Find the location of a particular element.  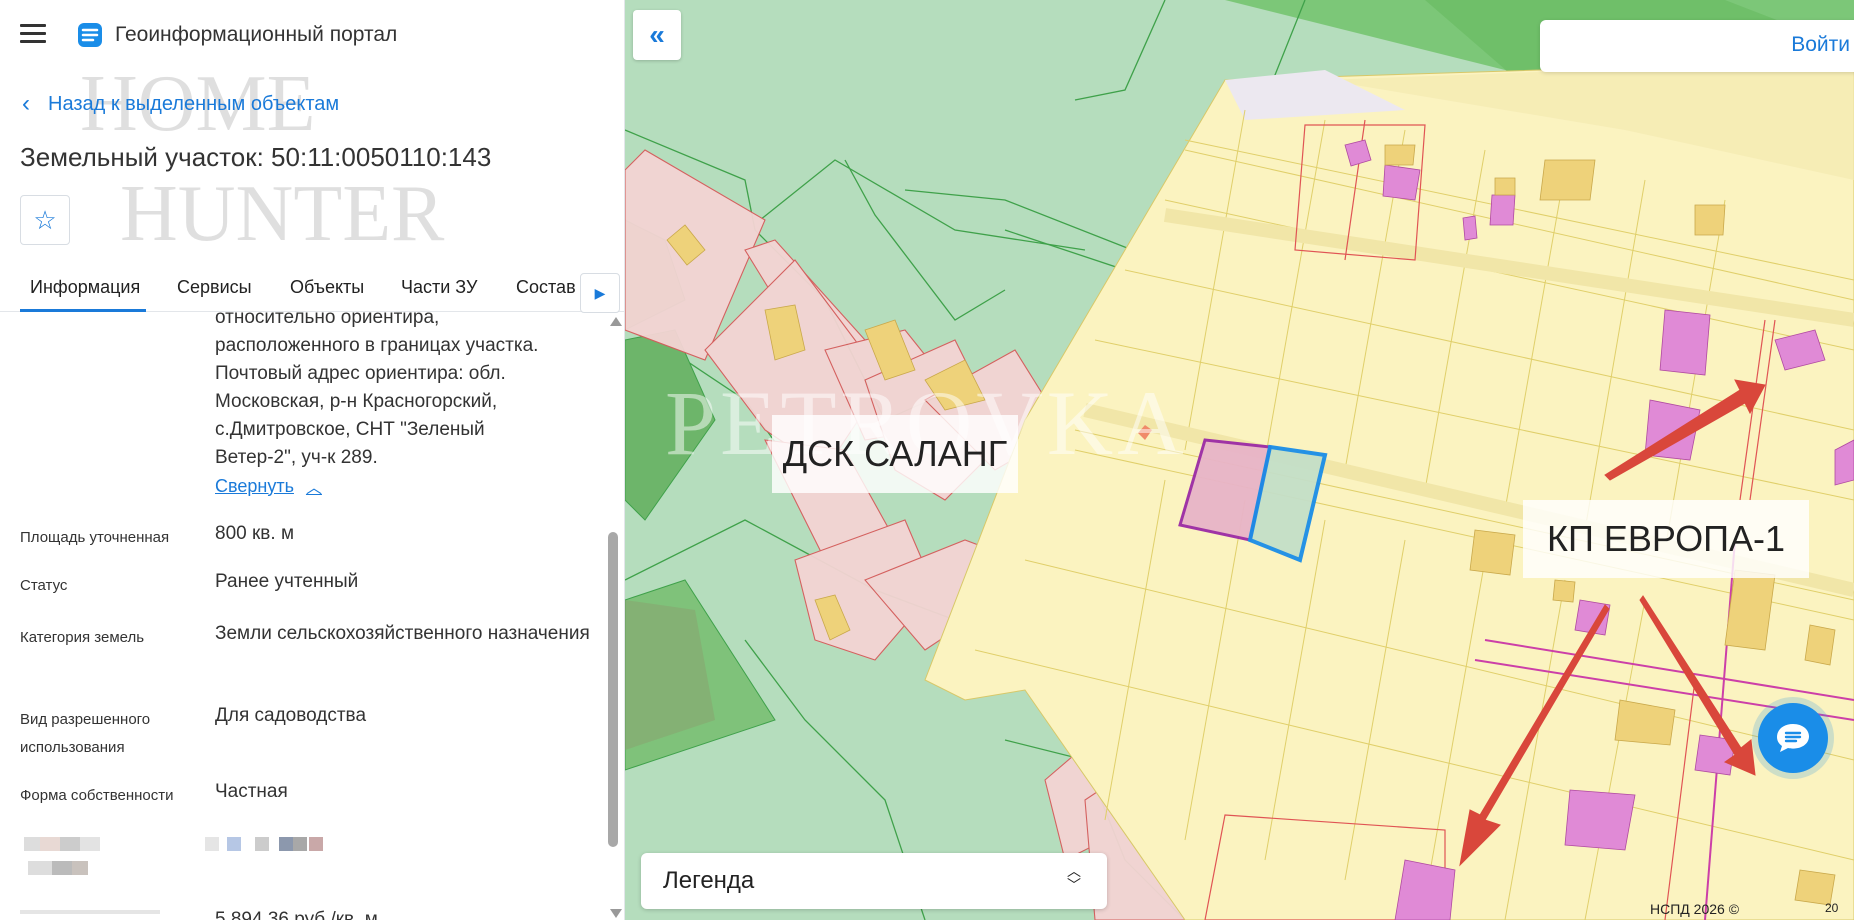

collapse-panel-button: « is located at coordinates (657, 35).